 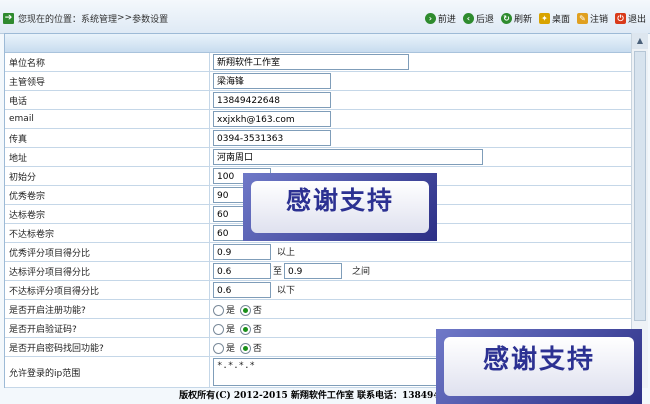 I want to click on pass-file-label: 达标卷宗, so click(x=107, y=214).